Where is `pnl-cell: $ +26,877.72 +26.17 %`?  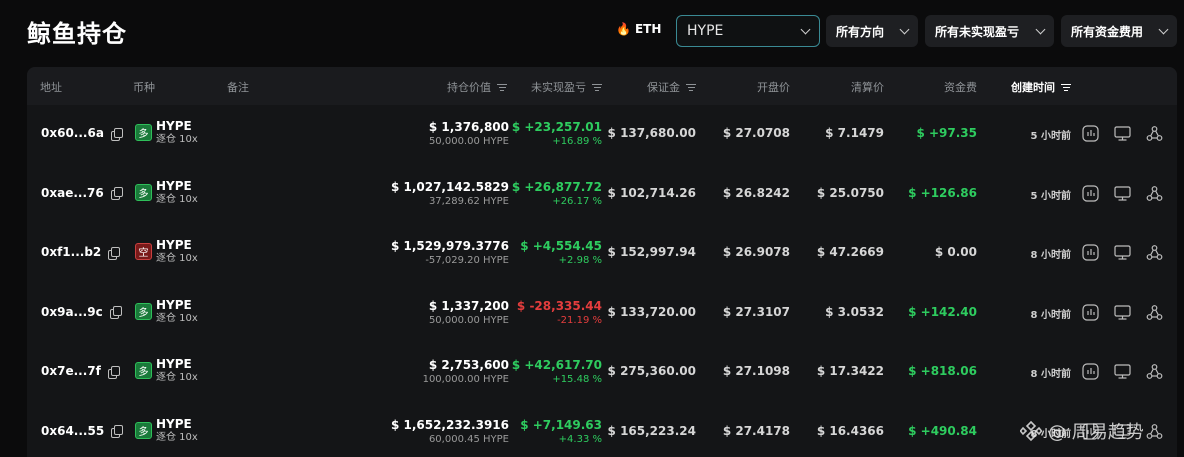 pnl-cell: $ +26,877.72 +26.17 % is located at coordinates (557, 194).